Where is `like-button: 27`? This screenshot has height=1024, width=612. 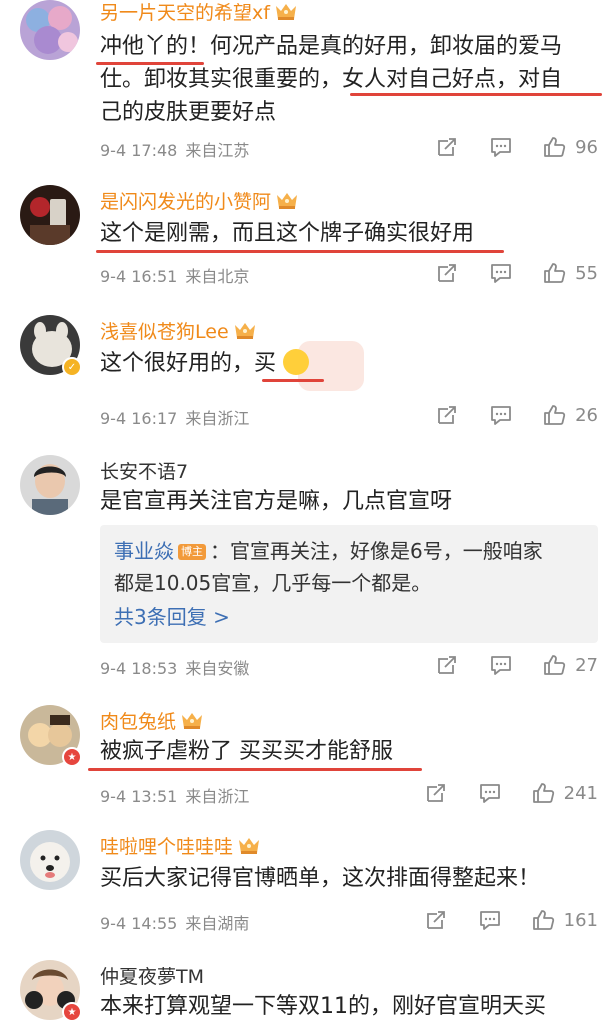 like-button: 27 is located at coordinates (570, 665).